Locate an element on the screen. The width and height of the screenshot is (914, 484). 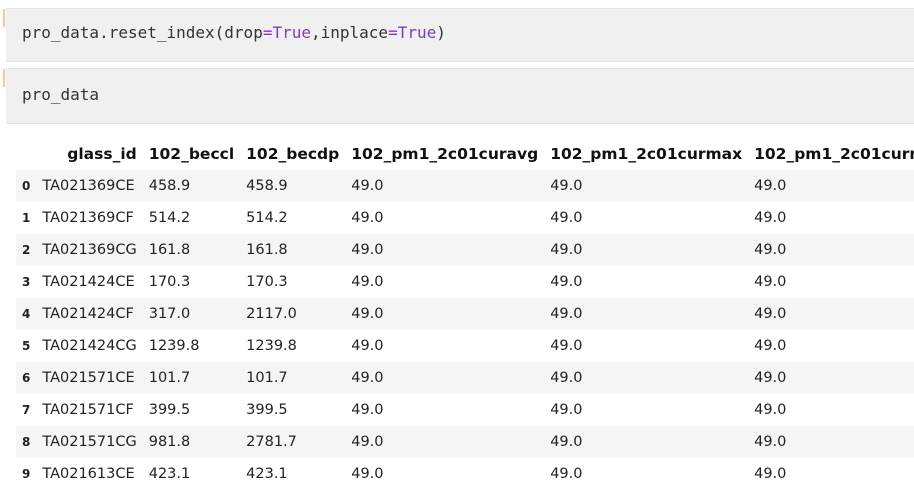
row-index: 0 is located at coordinates (26, 186).